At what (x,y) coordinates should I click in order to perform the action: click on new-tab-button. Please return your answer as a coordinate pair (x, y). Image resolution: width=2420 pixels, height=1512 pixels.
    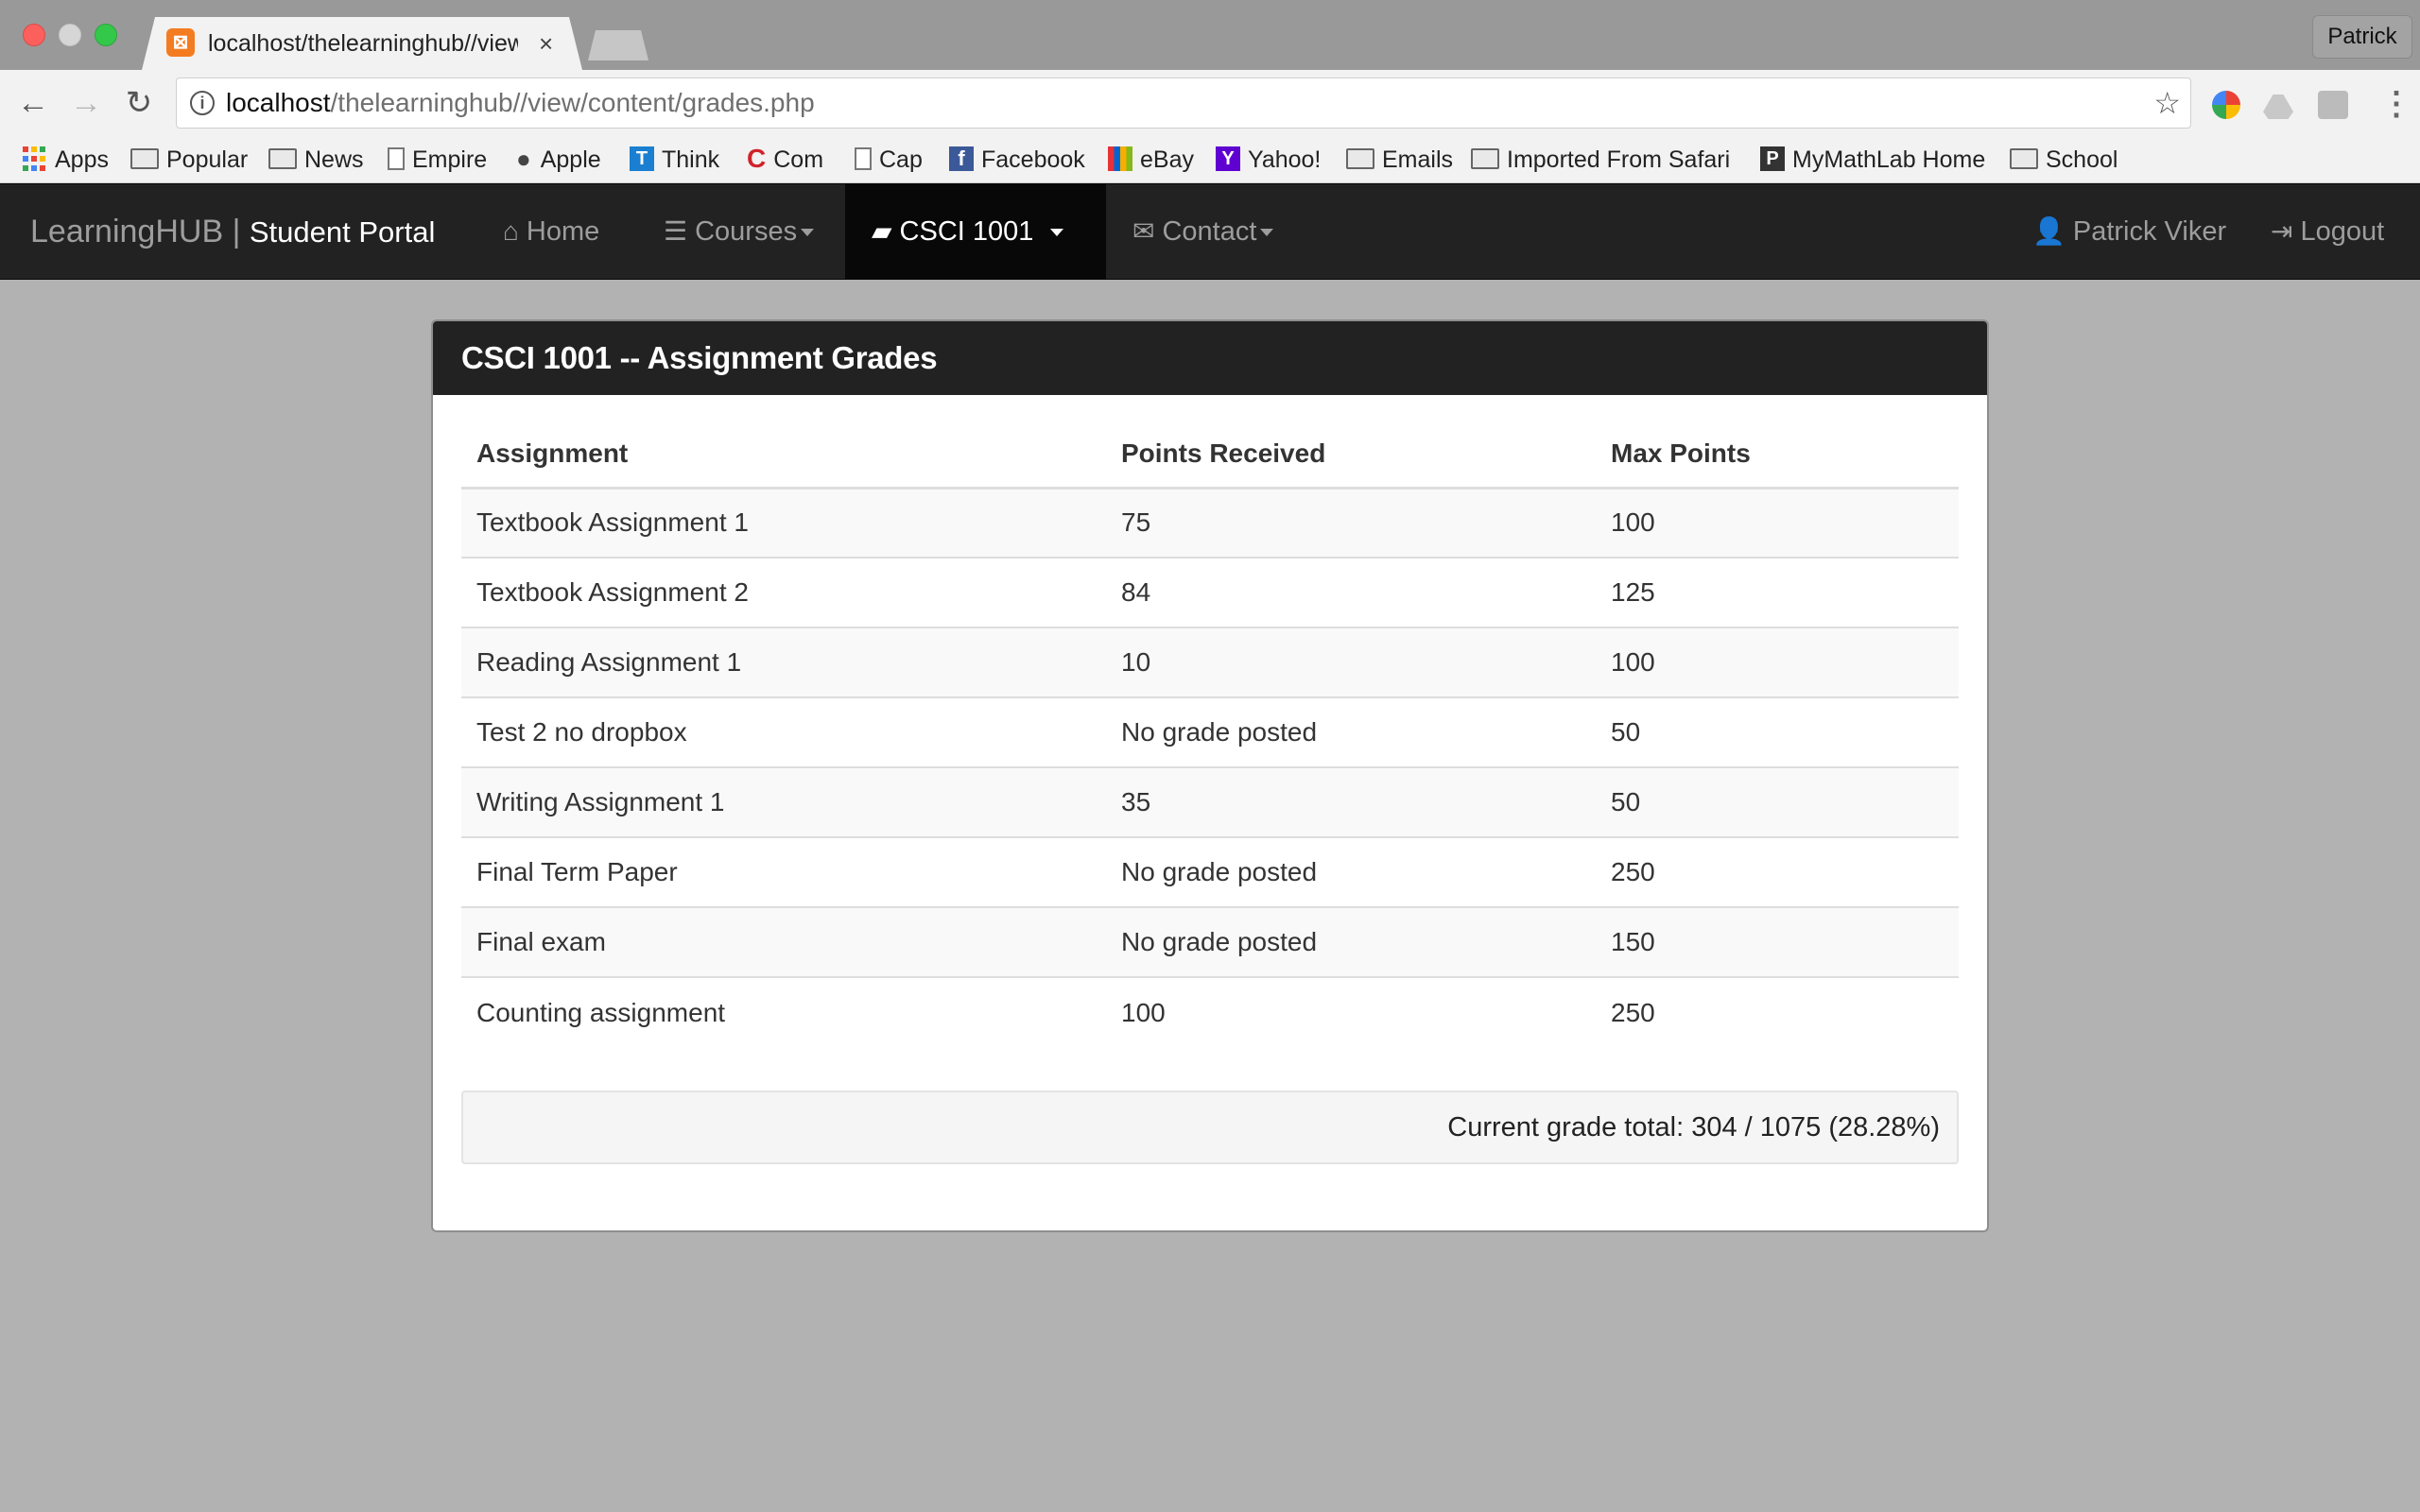
    Looking at the image, I should click on (618, 45).